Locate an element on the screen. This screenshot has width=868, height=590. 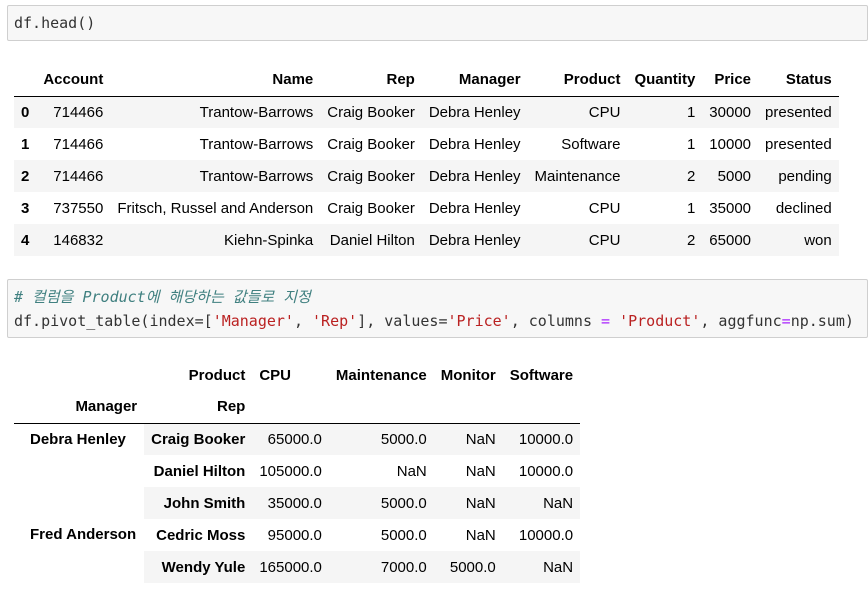
column-header: Status is located at coordinates (798, 80).